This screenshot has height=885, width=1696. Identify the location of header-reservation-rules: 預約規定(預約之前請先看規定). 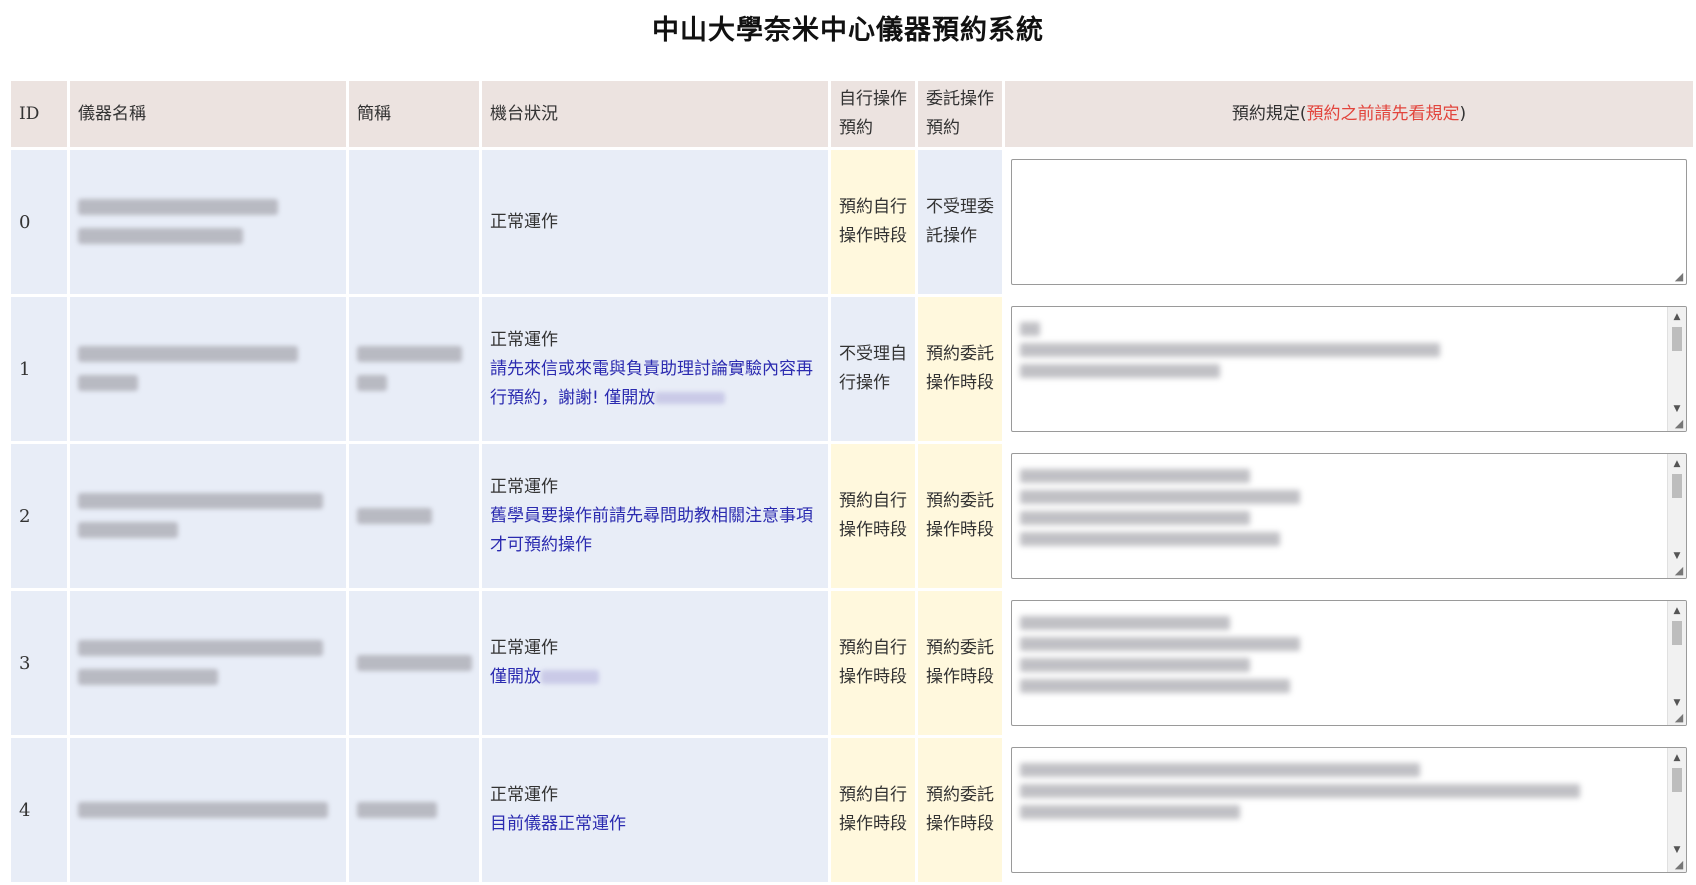
(1349, 114).